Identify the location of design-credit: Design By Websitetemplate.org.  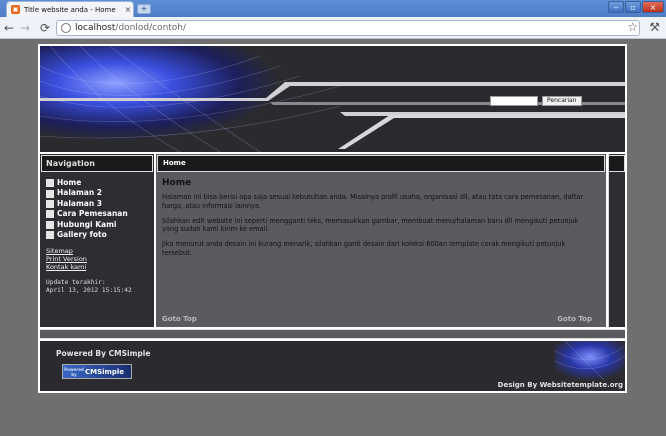
(560, 385).